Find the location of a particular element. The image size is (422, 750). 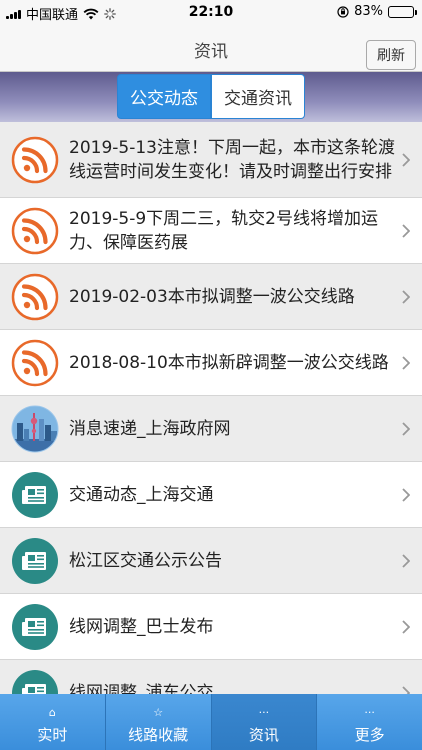

list-item-title: 2019-5-9下周二三，轨交2号线将增加运力、保障医药展 is located at coordinates (223, 230).